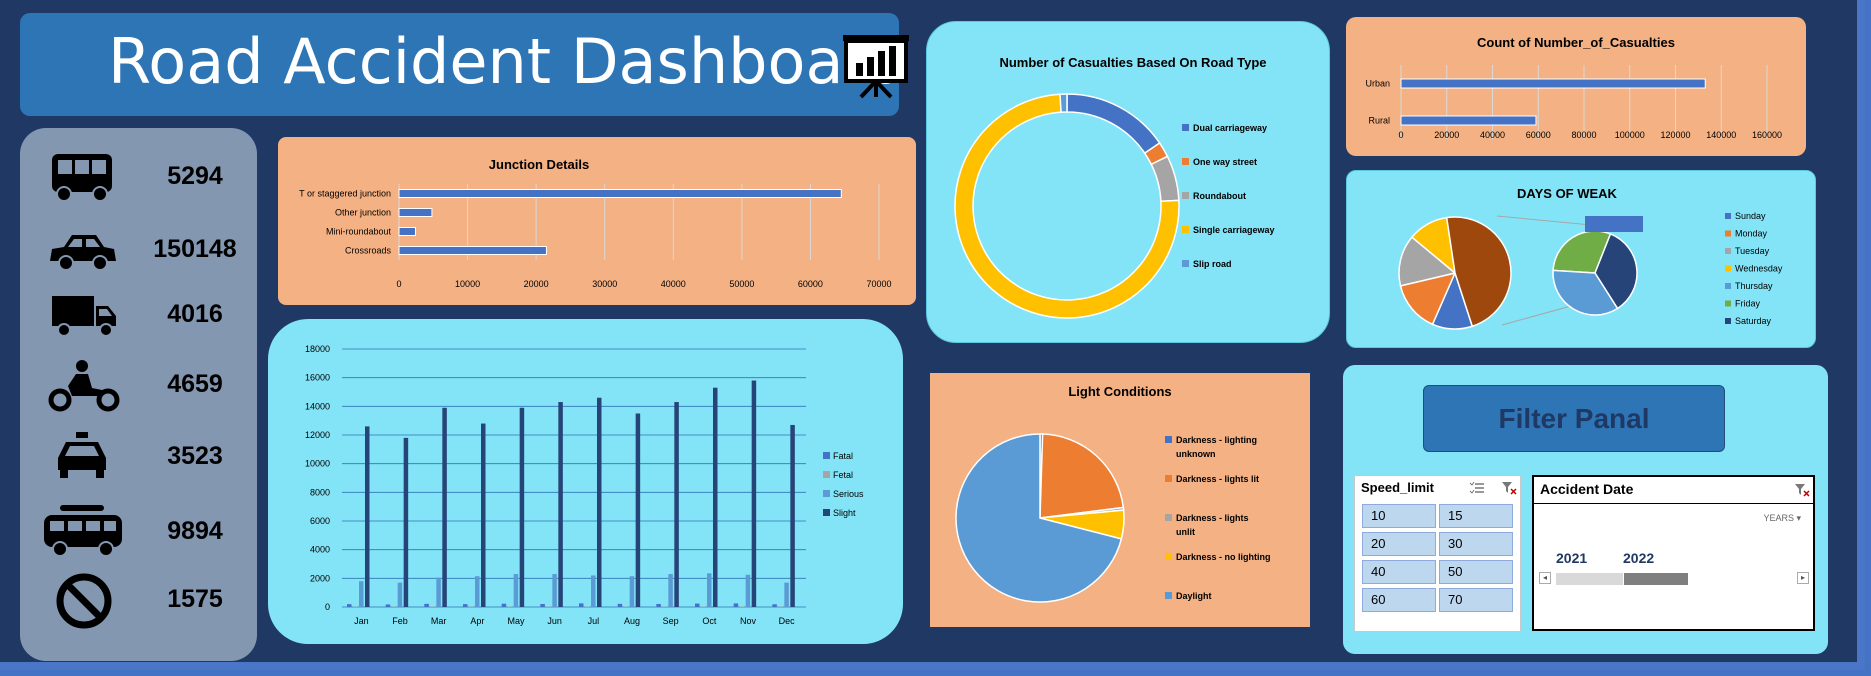 The width and height of the screenshot is (1871, 676). I want to click on bus-count: 5294, so click(195, 176).